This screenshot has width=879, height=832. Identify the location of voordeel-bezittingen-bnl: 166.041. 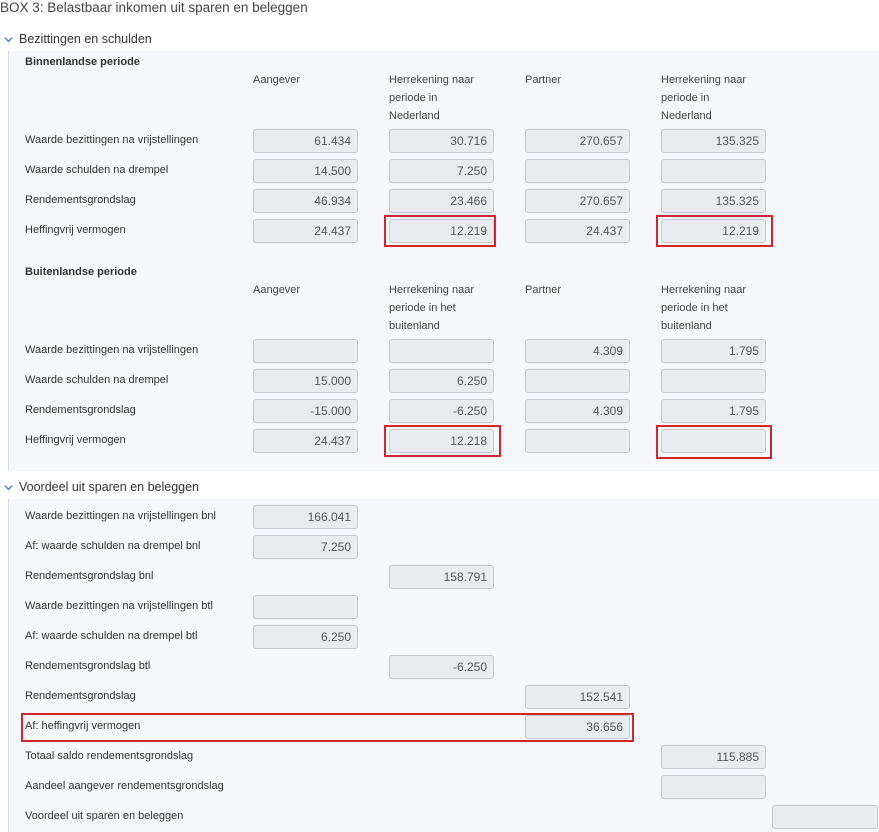
(305, 517).